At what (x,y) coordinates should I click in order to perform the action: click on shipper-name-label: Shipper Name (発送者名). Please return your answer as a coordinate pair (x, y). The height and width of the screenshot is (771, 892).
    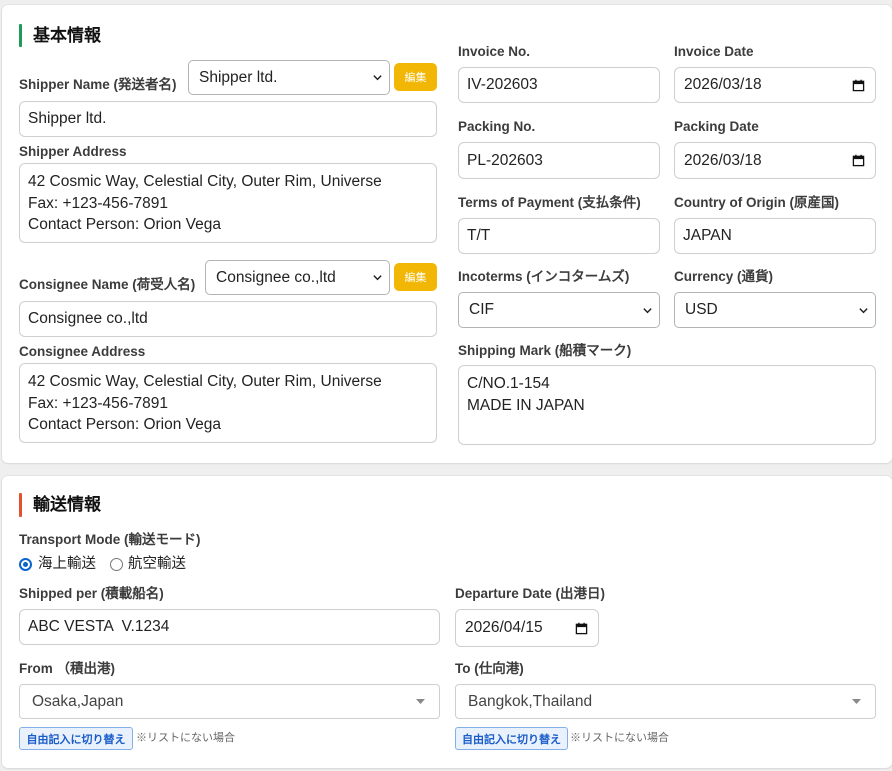
    Looking at the image, I should click on (98, 84).